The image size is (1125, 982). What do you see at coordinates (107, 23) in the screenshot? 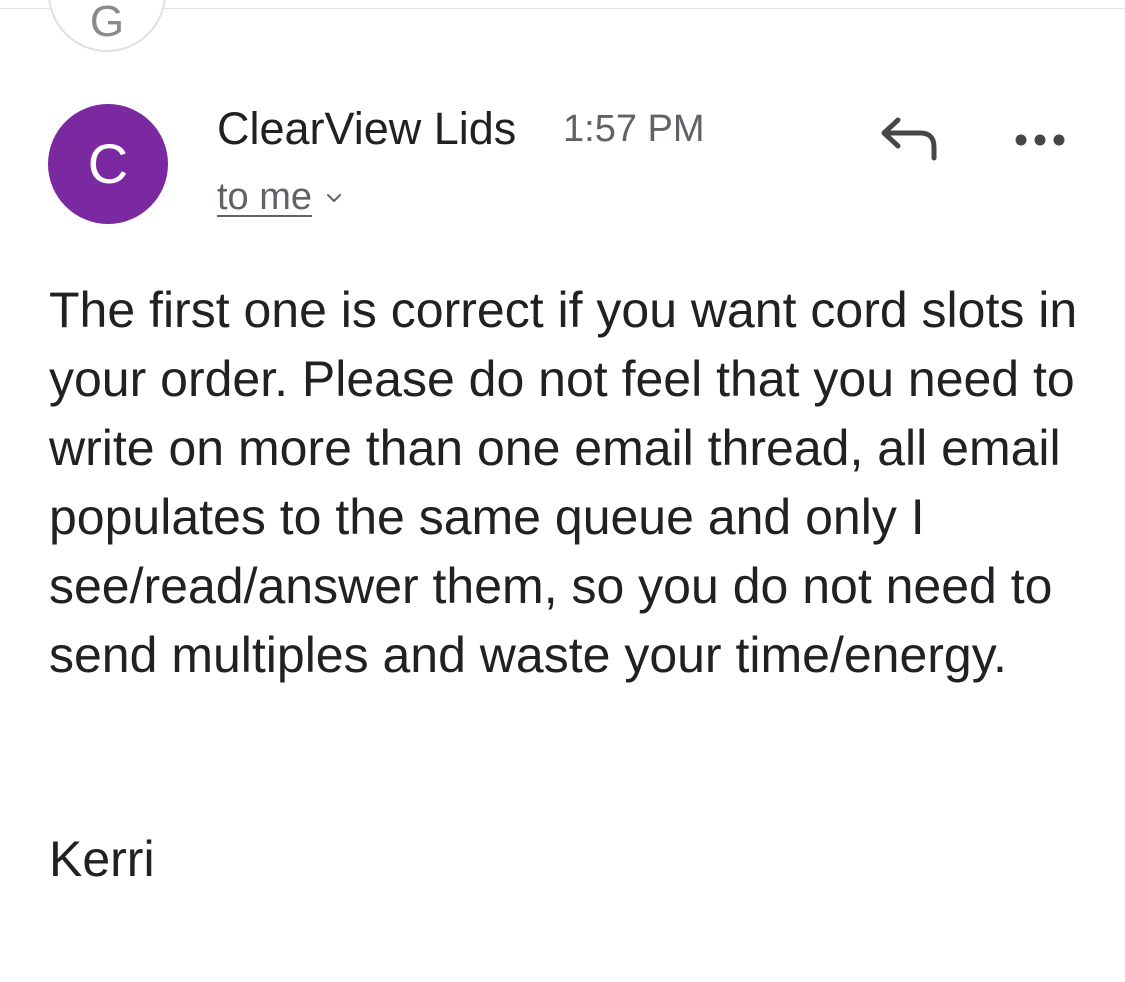
I see `previous-avatar-letter: G` at bounding box center [107, 23].